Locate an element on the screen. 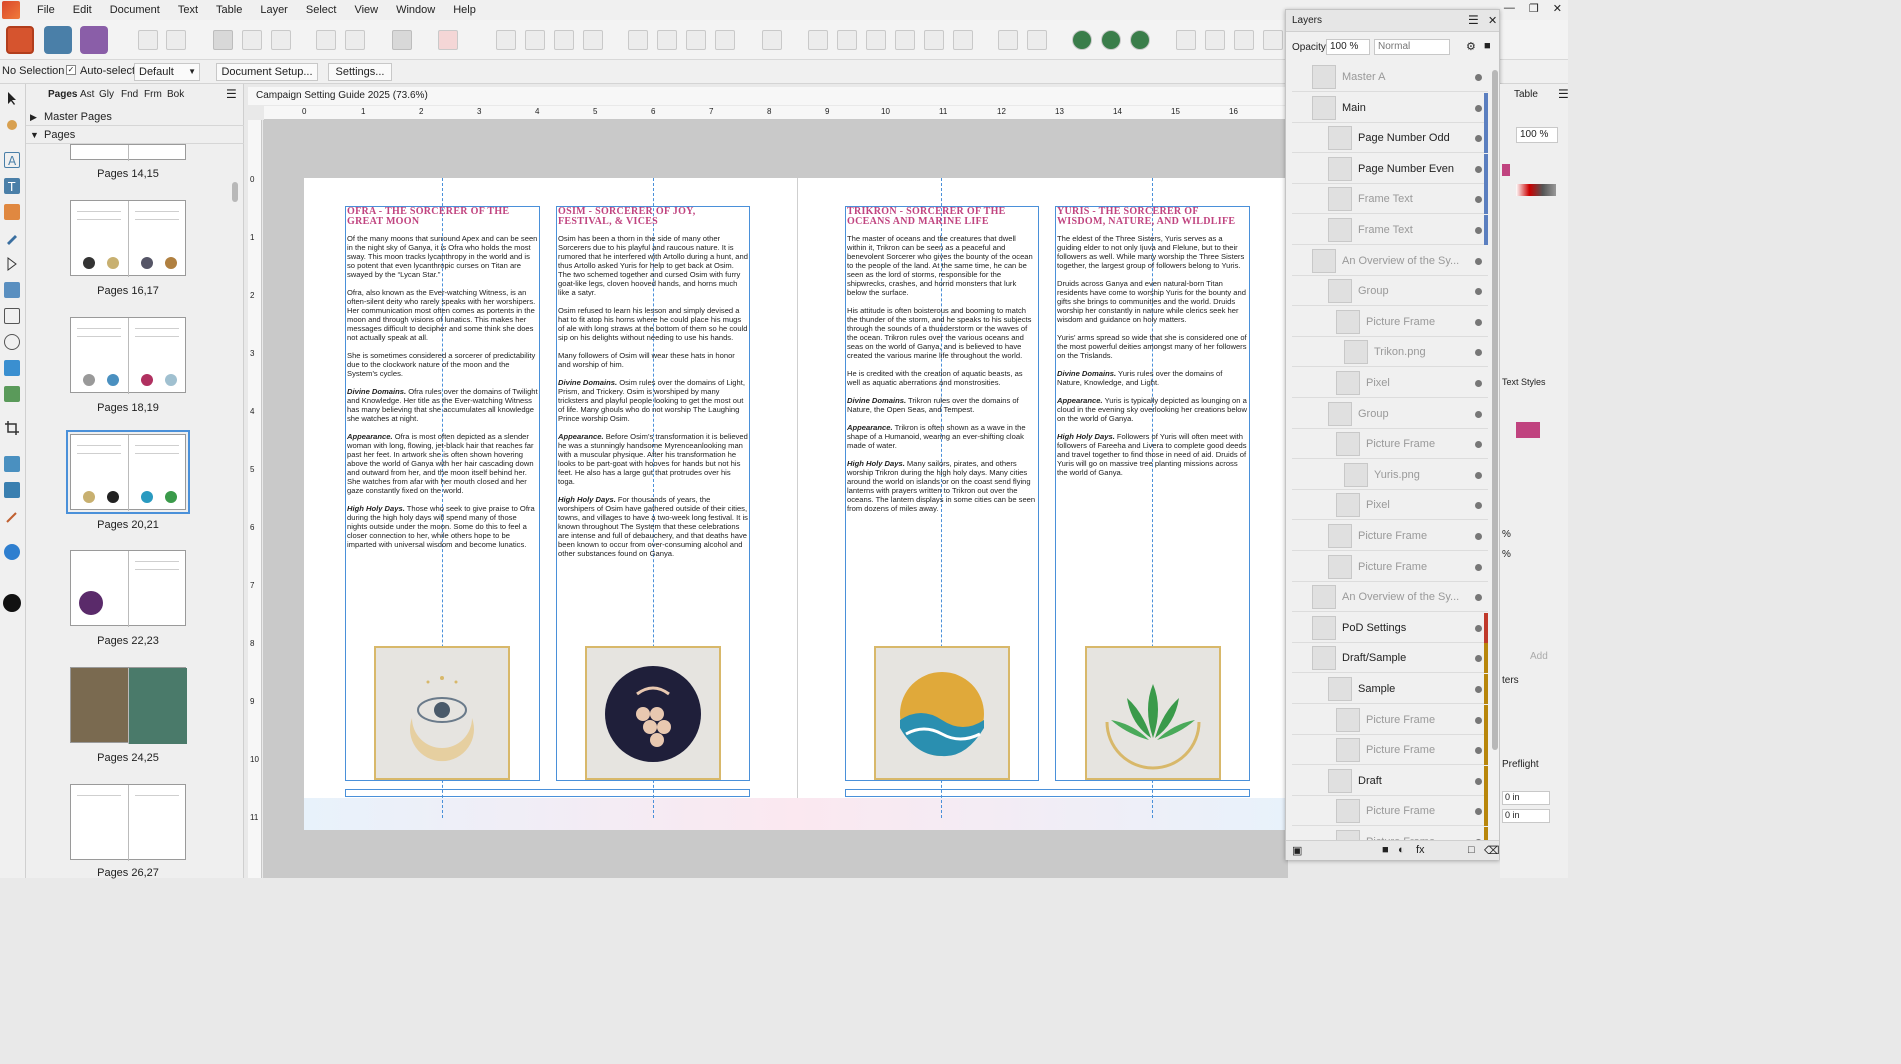 This screenshot has height=1064, width=1901. tab-bookmarks: Bok is located at coordinates (175, 94).